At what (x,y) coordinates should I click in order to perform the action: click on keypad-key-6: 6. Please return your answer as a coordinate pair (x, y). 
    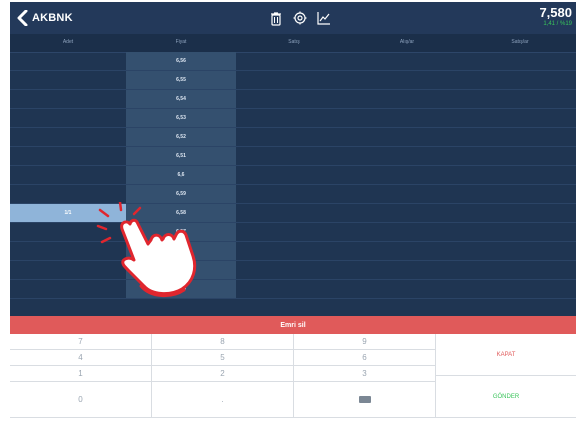
    Looking at the image, I should click on (365, 358).